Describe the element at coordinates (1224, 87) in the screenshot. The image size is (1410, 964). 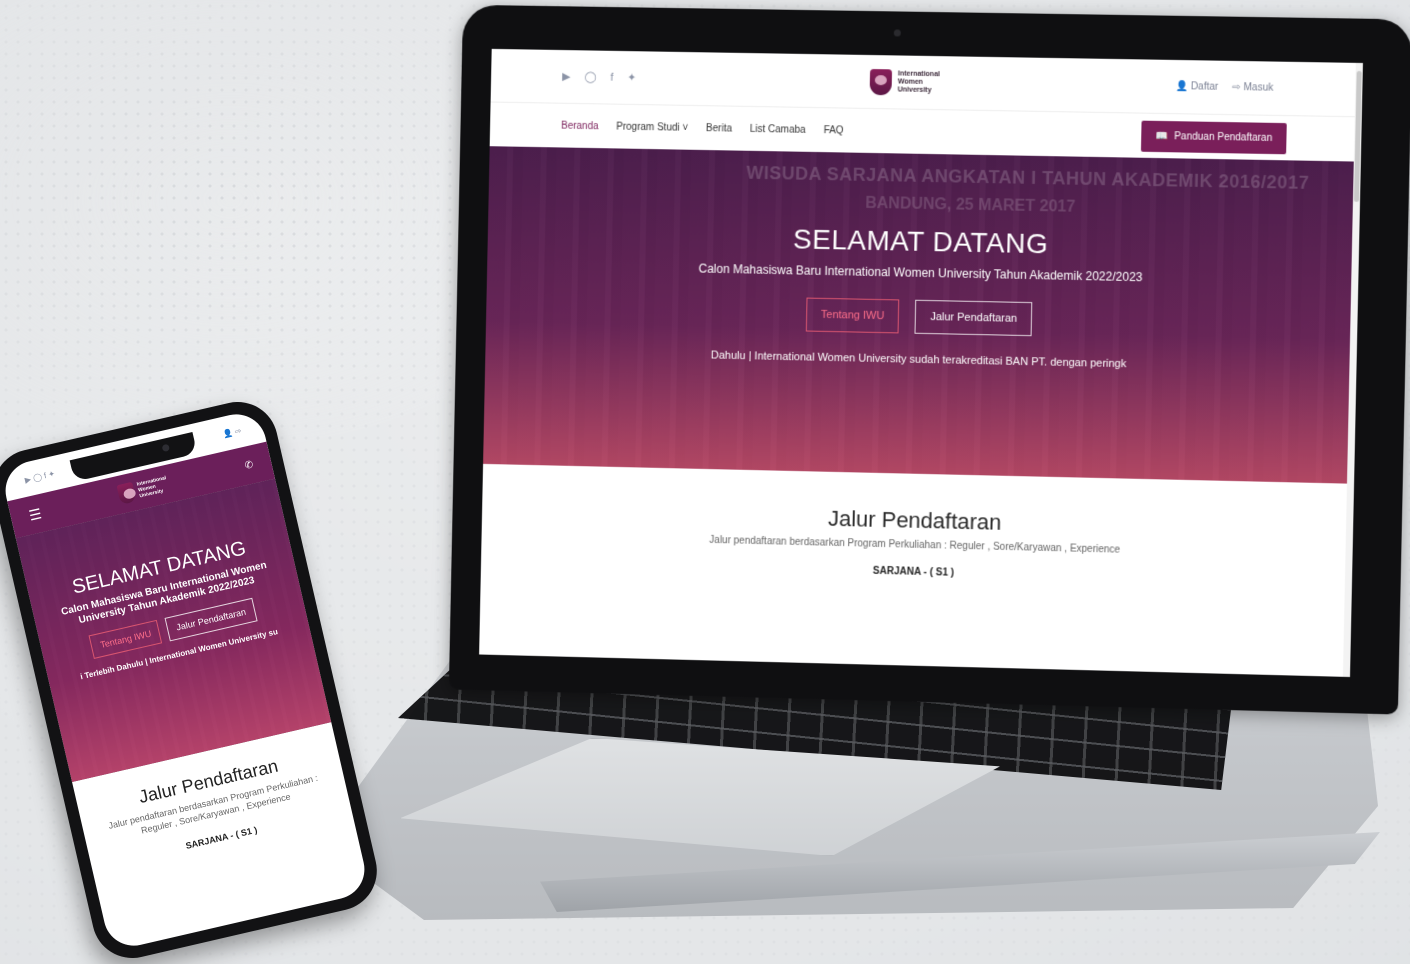
I see `auth-links: 👤 Daftar ⇨ Masuk` at that location.